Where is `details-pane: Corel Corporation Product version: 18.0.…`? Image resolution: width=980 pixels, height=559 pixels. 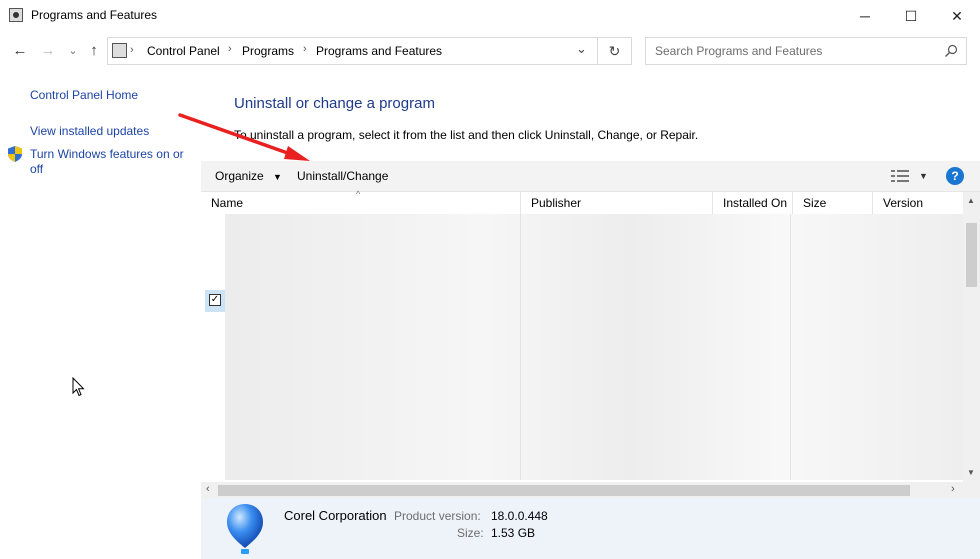
details-pane: Corel Corporation Product version: 18.0.… is located at coordinates (590, 528).